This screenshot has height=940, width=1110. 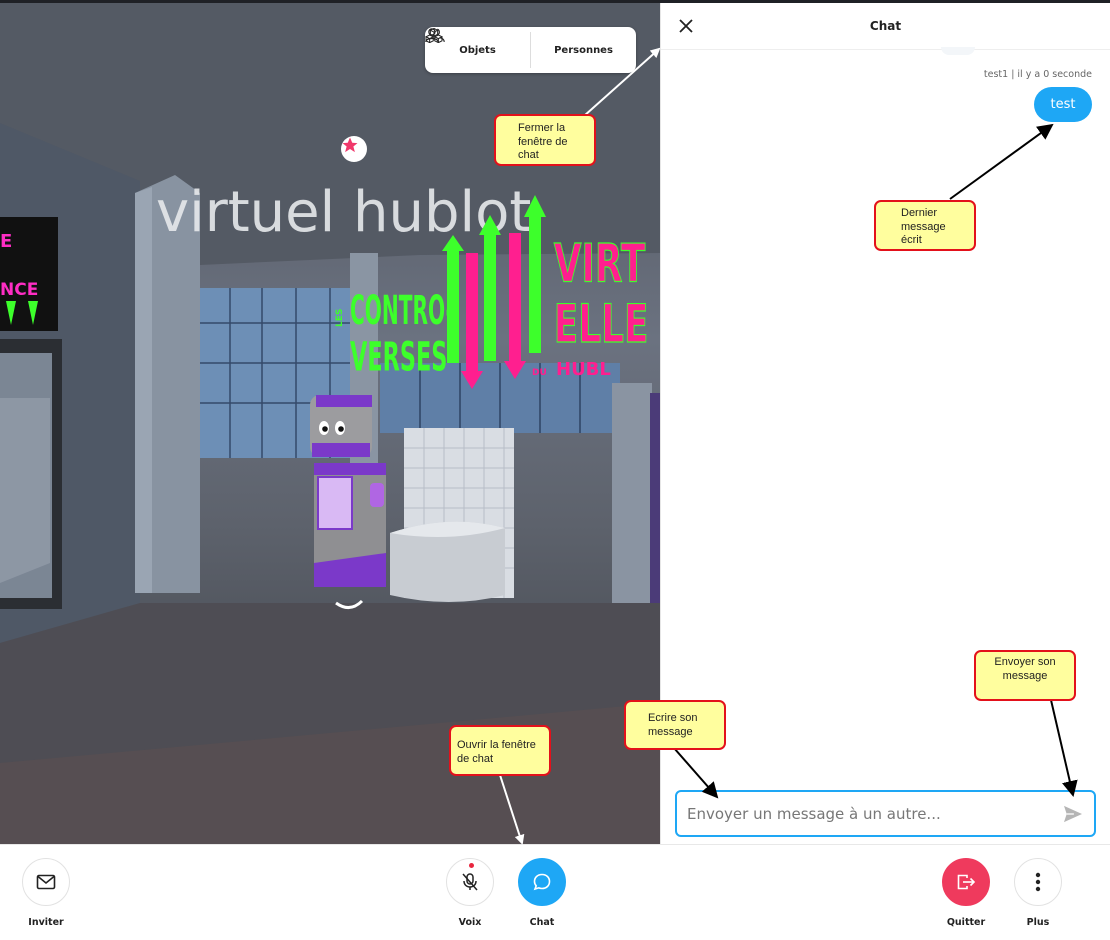 I want to click on chat-label: Chat, so click(x=542, y=922).